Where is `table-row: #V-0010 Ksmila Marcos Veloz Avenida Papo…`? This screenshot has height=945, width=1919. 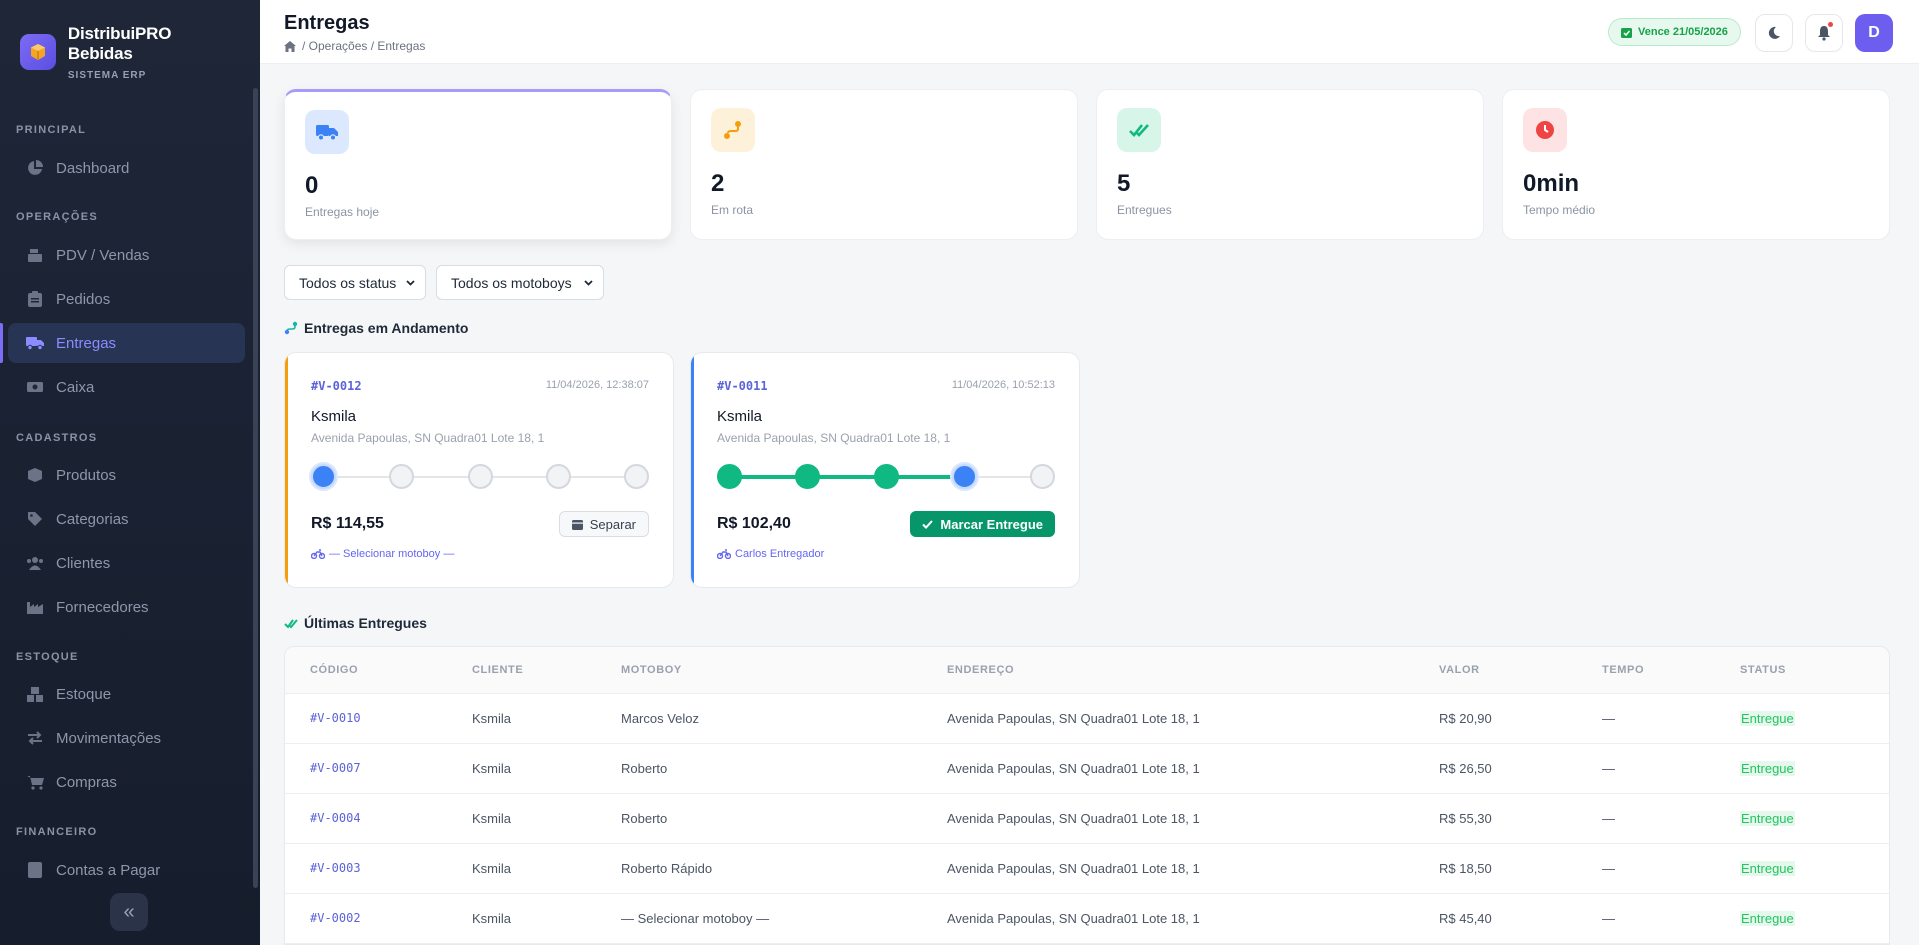
table-row: #V-0010 Ksmila Marcos Veloz Avenida Papo… is located at coordinates (1087, 719).